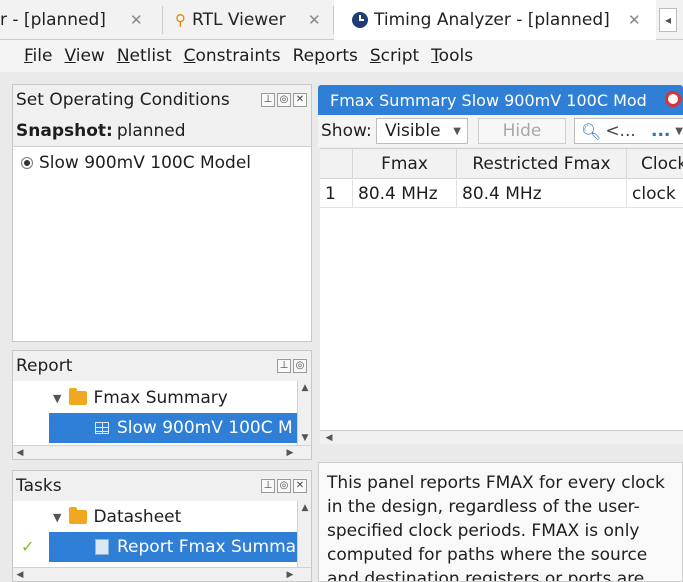  I want to click on tree-item-report-fmax-summary: Report Fmax Summa, so click(173, 547).